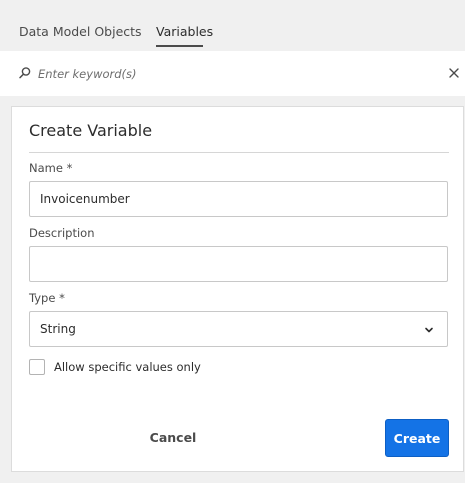  What do you see at coordinates (239, 152) in the screenshot?
I see `title-divider` at bounding box center [239, 152].